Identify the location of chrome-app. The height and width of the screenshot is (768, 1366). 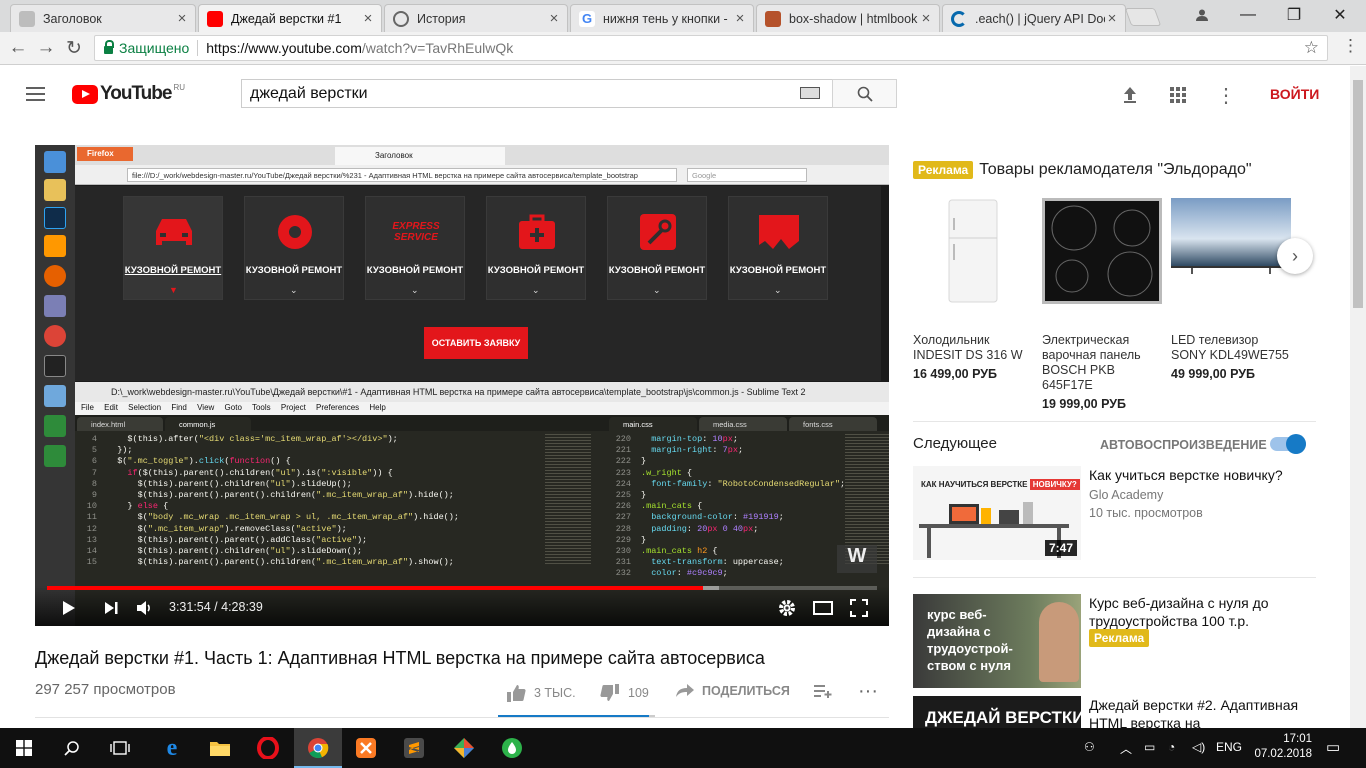
(318, 748).